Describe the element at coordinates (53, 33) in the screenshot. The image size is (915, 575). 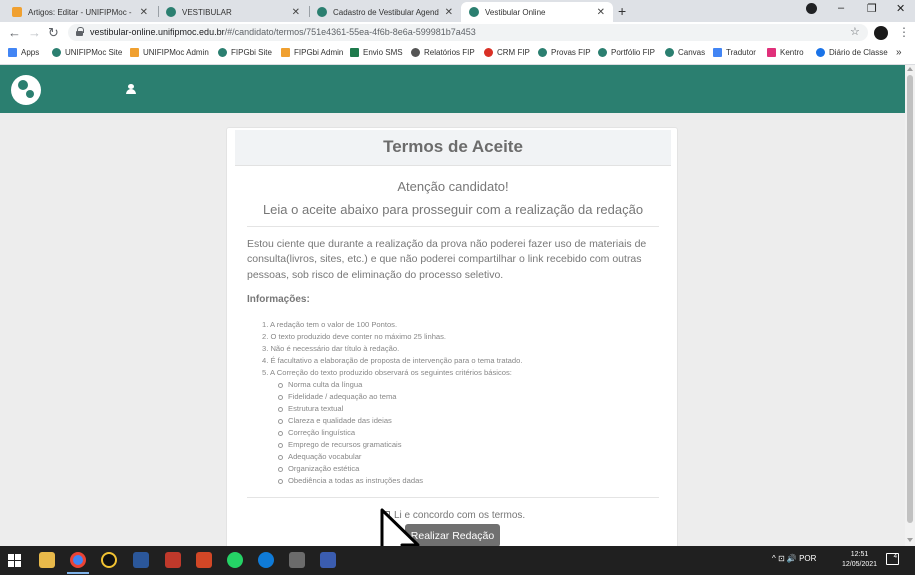
I see `reload-icon: ↻` at that location.